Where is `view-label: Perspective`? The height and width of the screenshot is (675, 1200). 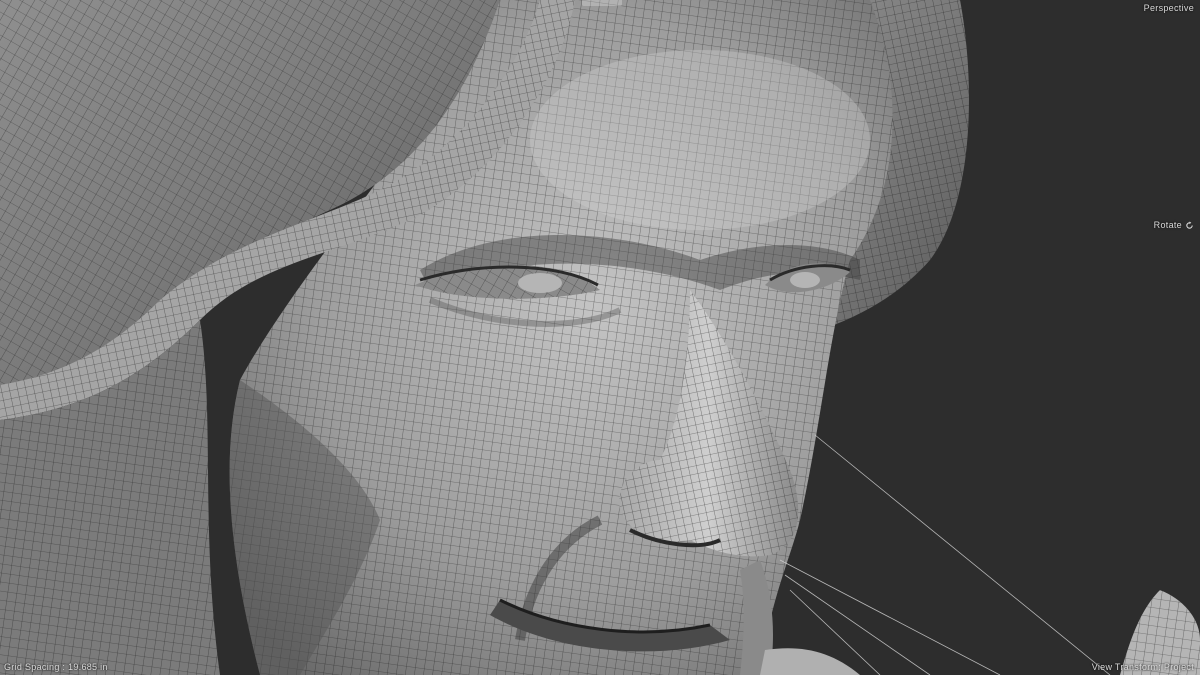
view-label: Perspective is located at coordinates (1169, 8).